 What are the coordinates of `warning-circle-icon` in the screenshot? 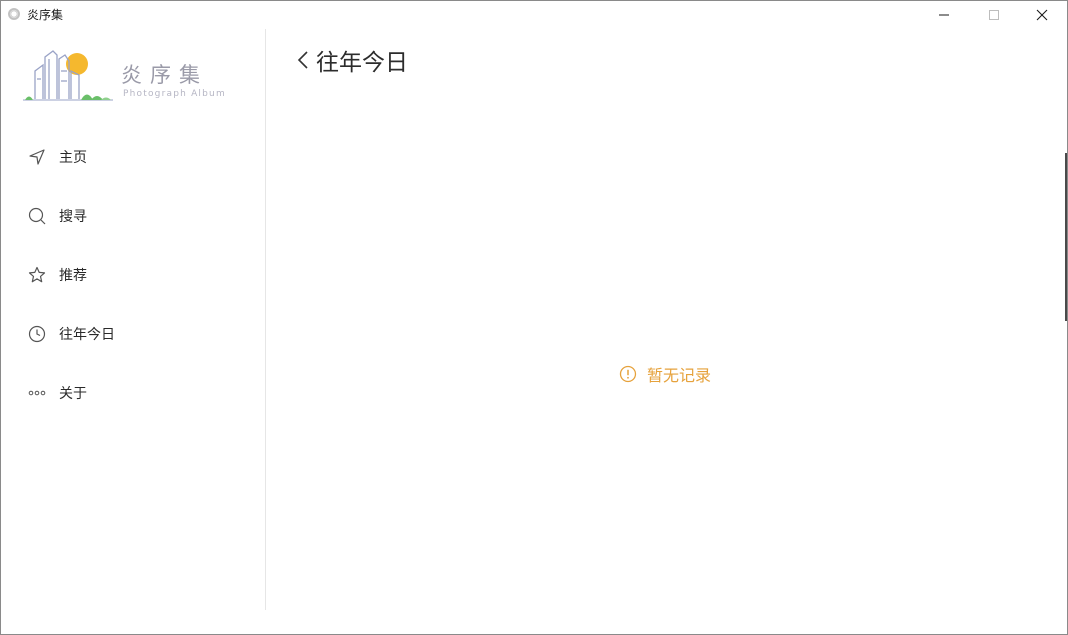 It's located at (628, 374).